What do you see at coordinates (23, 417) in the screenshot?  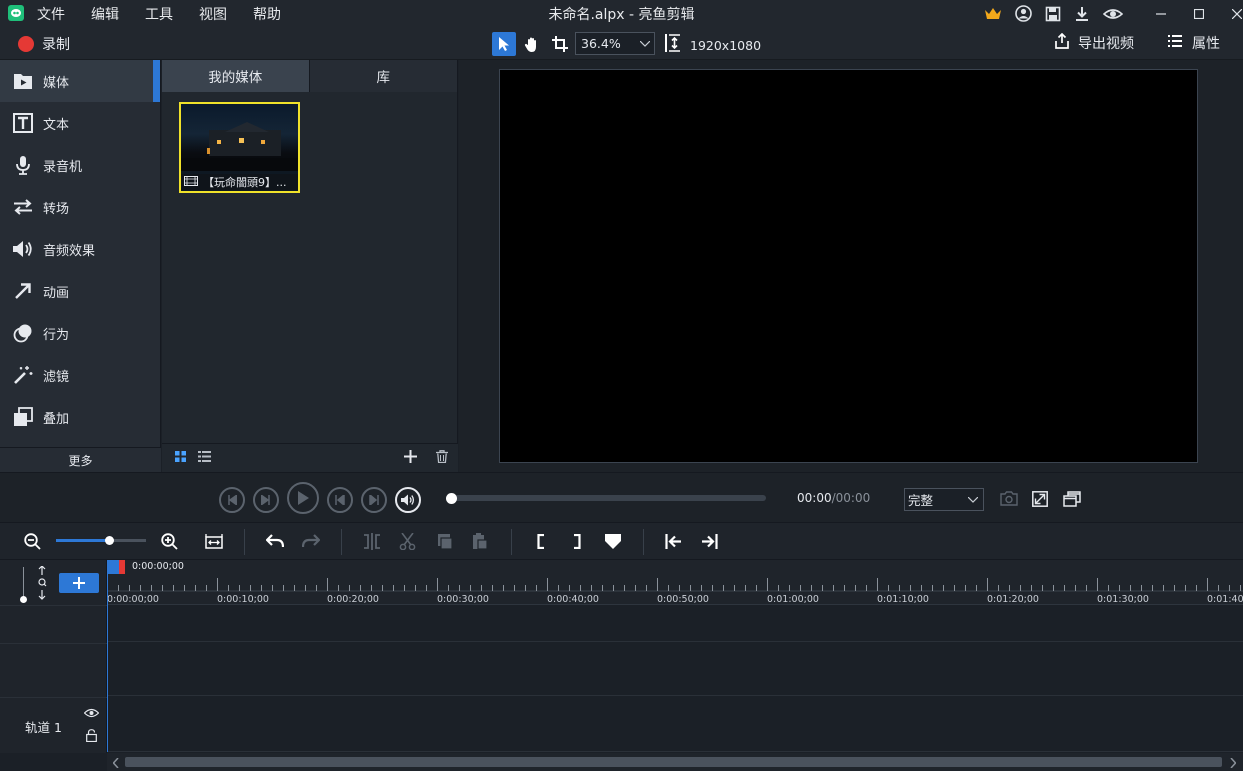 I see `overlay-icon` at bounding box center [23, 417].